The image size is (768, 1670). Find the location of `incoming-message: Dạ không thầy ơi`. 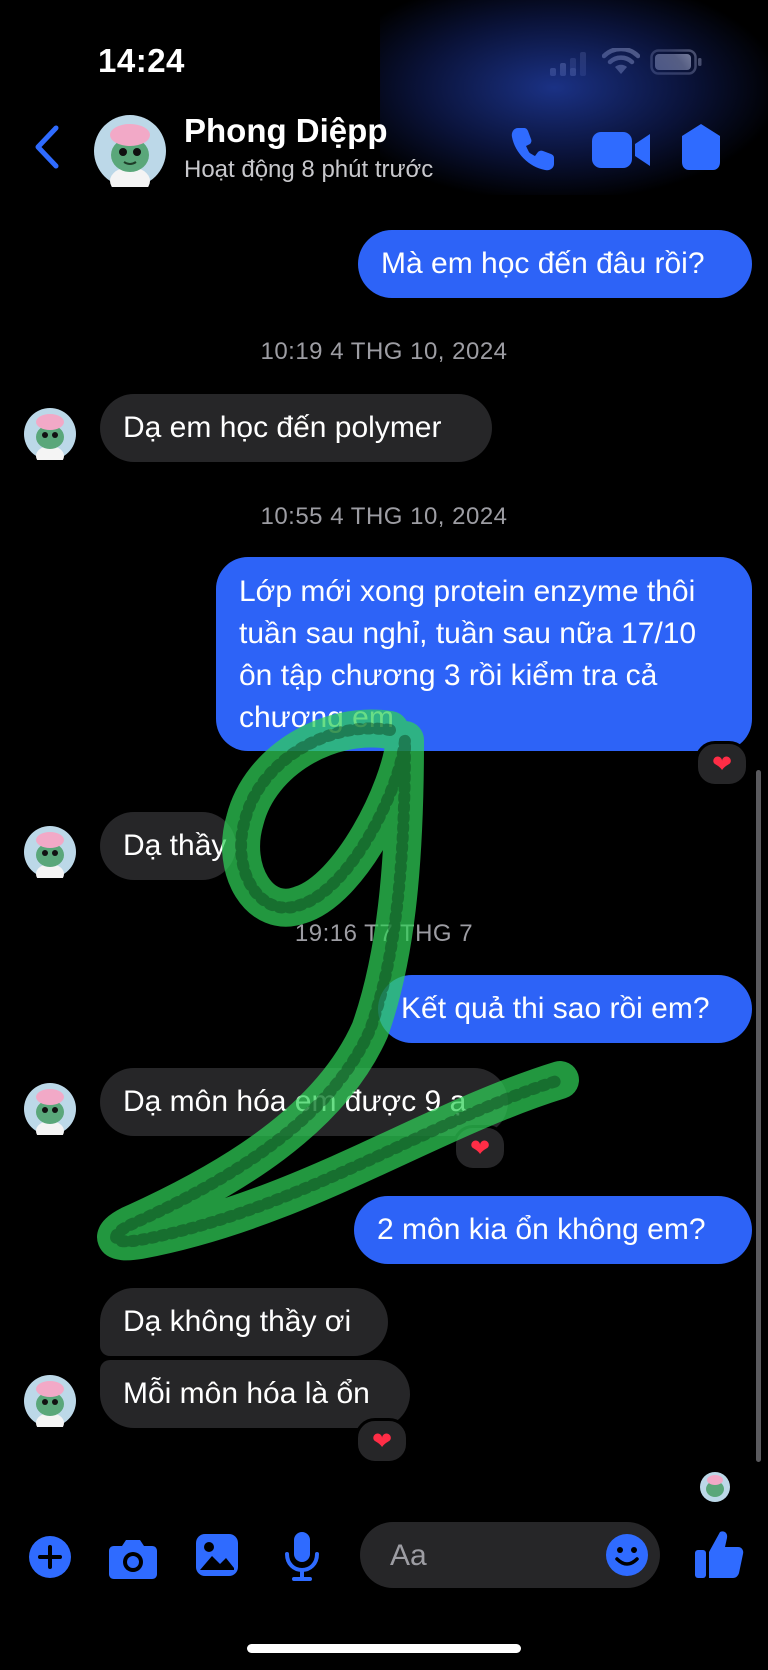

incoming-message: Dạ không thầy ơi is located at coordinates (244, 1322).